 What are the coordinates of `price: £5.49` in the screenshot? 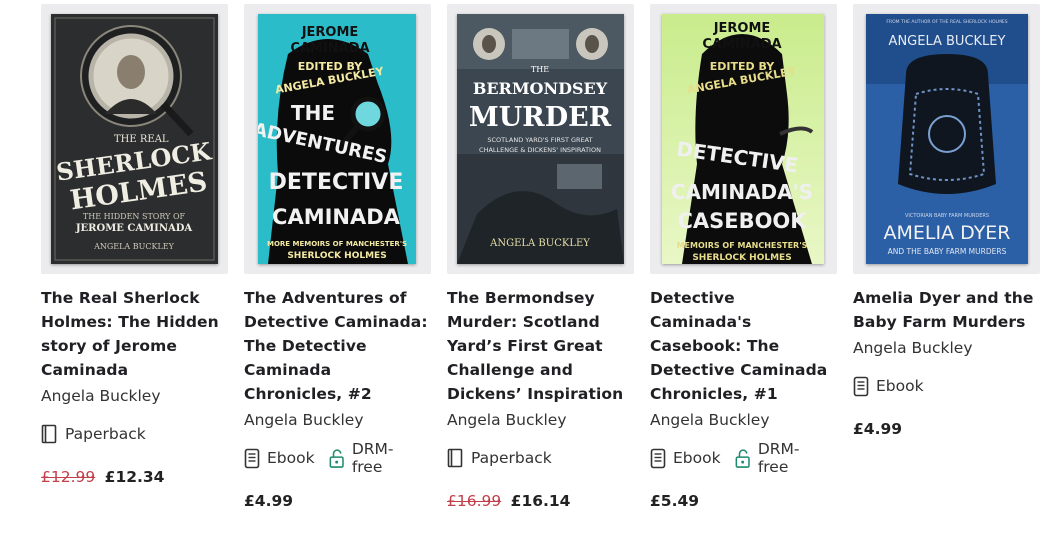 It's located at (743, 501).